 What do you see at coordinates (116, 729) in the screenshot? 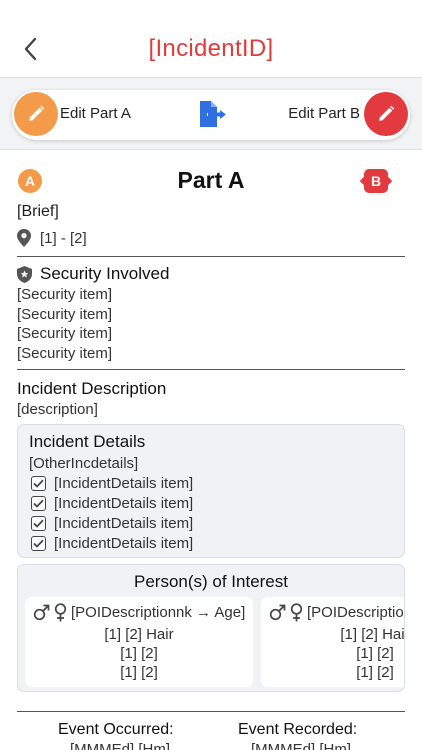
I see `event-occurred-label: Event Occurred:` at bounding box center [116, 729].